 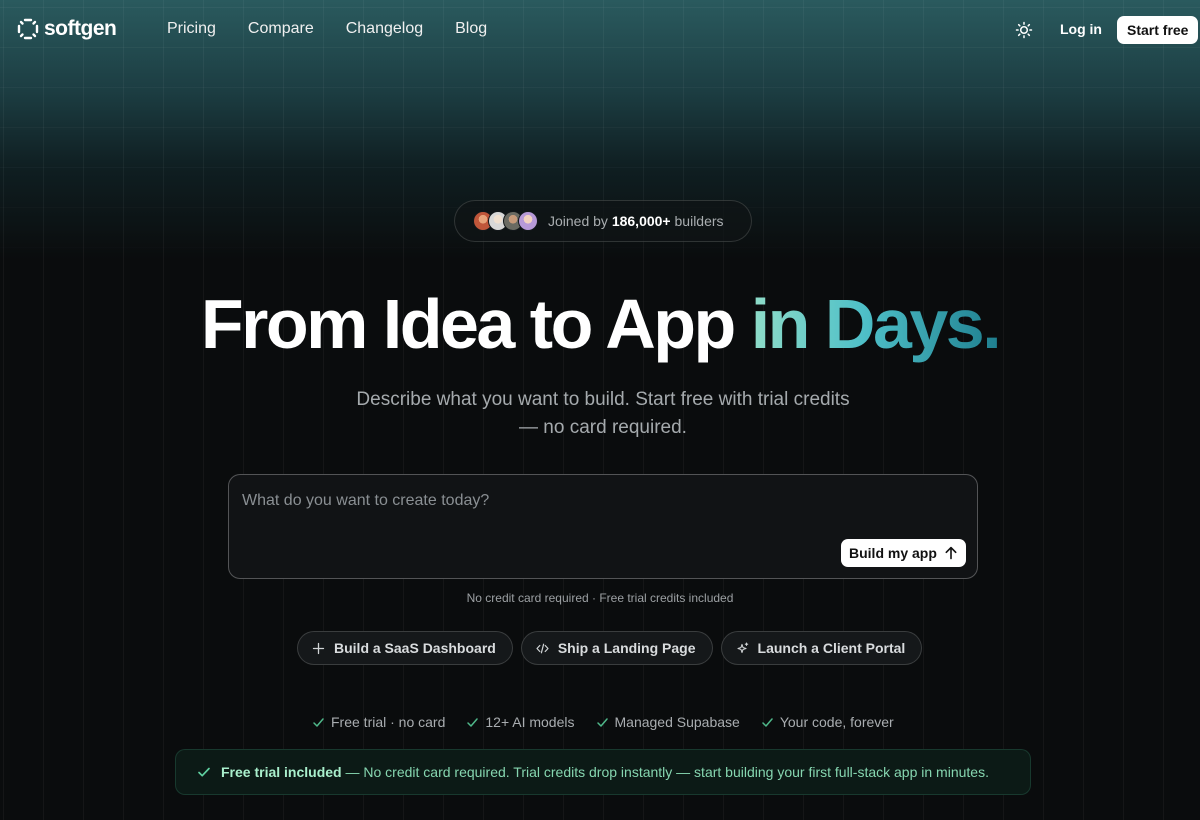 I want to click on nav-links: Pricing Compare Changelog Blog, so click(x=327, y=29).